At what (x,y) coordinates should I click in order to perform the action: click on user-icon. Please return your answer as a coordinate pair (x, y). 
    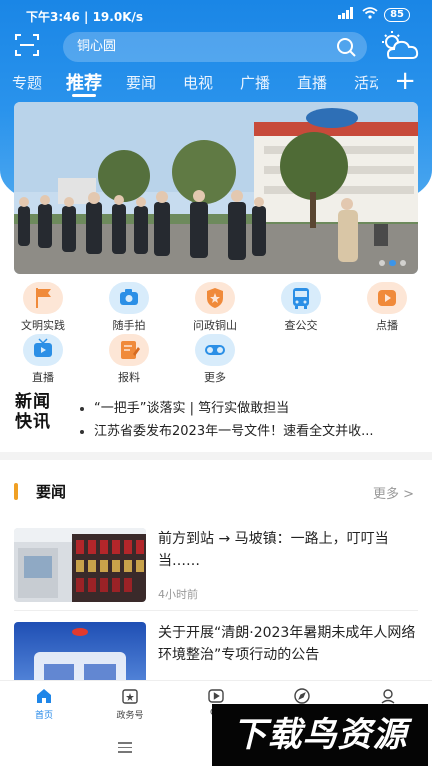
    Looking at the image, I should click on (388, 696).